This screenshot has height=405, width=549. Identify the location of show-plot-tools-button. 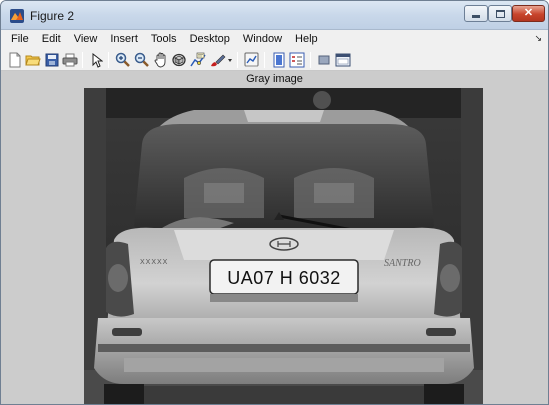
(343, 60).